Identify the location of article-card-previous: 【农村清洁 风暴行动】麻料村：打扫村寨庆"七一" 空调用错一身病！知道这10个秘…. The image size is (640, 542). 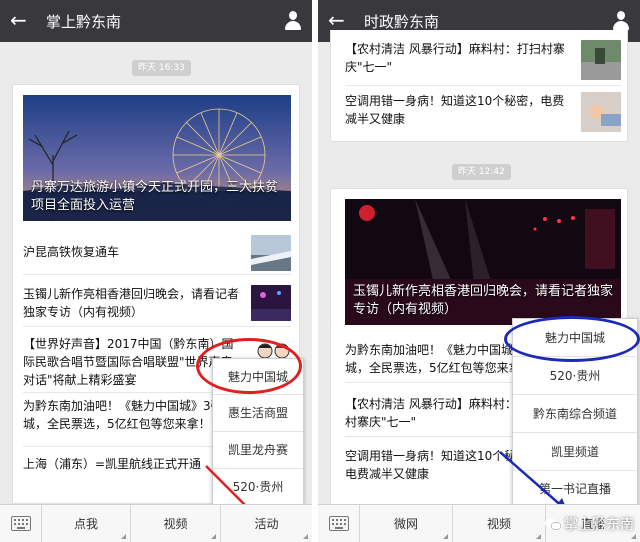
(479, 86).